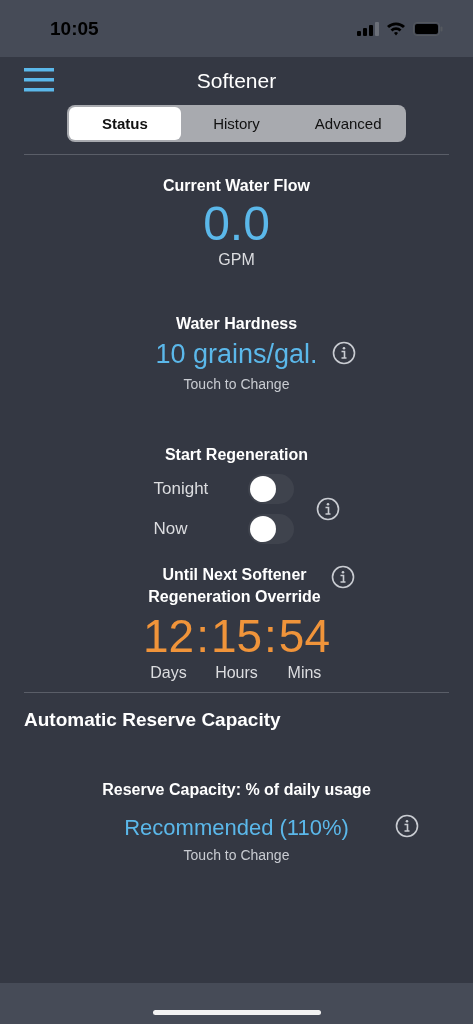 This screenshot has width=473, height=1024. Describe the element at coordinates (236, 455) in the screenshot. I see `section-title: Start Regeneration` at that location.